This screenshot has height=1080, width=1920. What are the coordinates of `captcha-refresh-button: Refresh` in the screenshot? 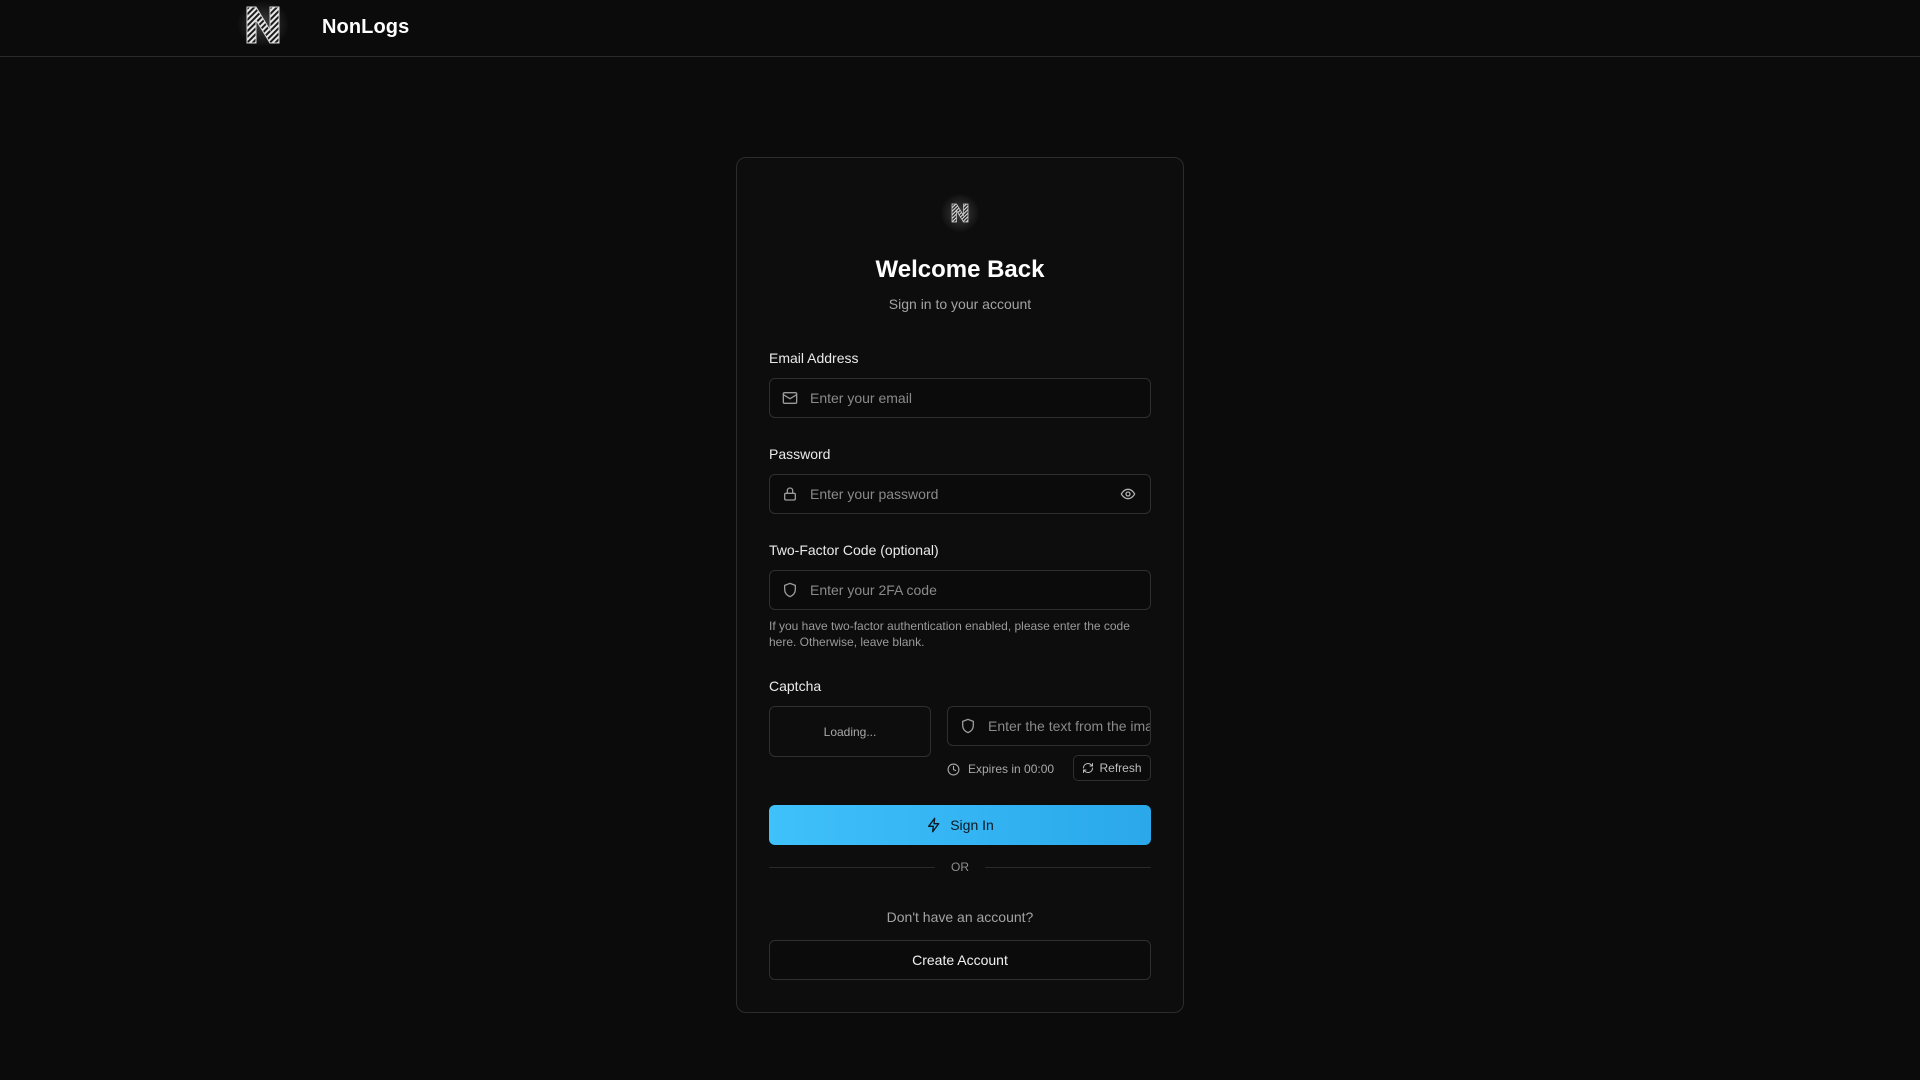 It's located at (1112, 768).